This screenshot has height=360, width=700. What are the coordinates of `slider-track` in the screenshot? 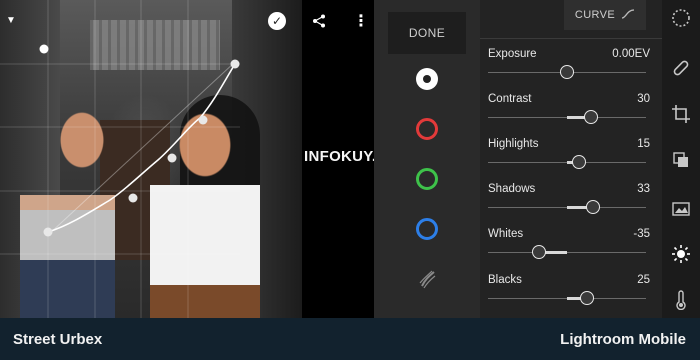 It's located at (567, 252).